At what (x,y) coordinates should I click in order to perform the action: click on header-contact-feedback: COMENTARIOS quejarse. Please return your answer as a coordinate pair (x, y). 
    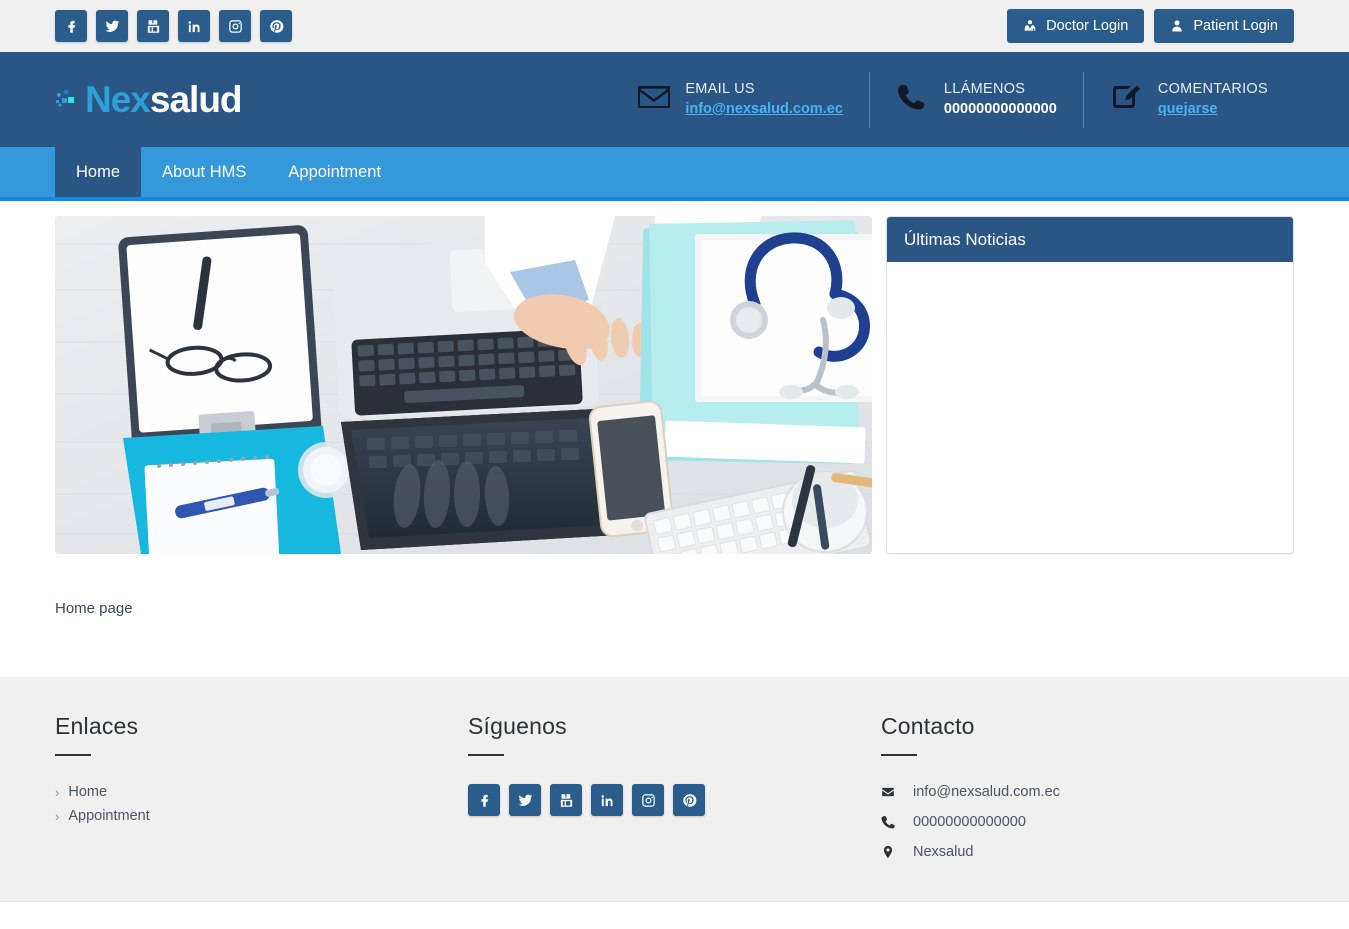
    Looking at the image, I should click on (1189, 100).